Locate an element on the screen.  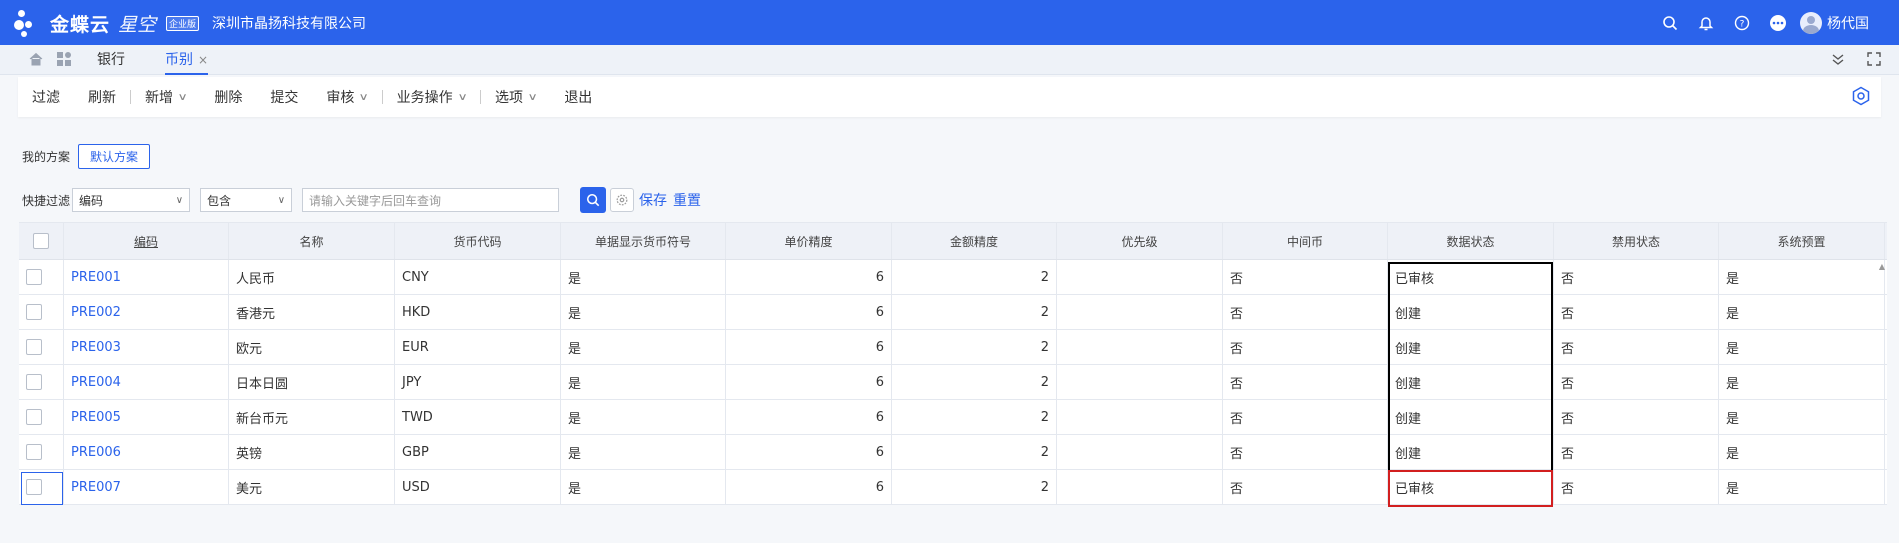
currency-code-link: PRE001 is located at coordinates (146, 277).